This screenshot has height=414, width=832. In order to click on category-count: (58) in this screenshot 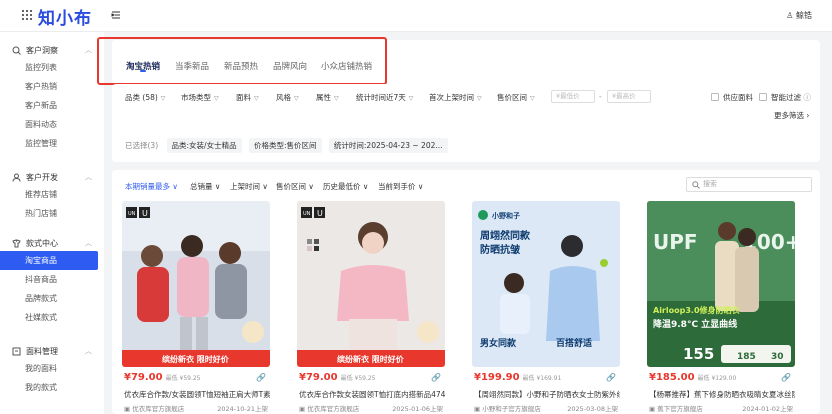, I will do `click(150, 97)`.